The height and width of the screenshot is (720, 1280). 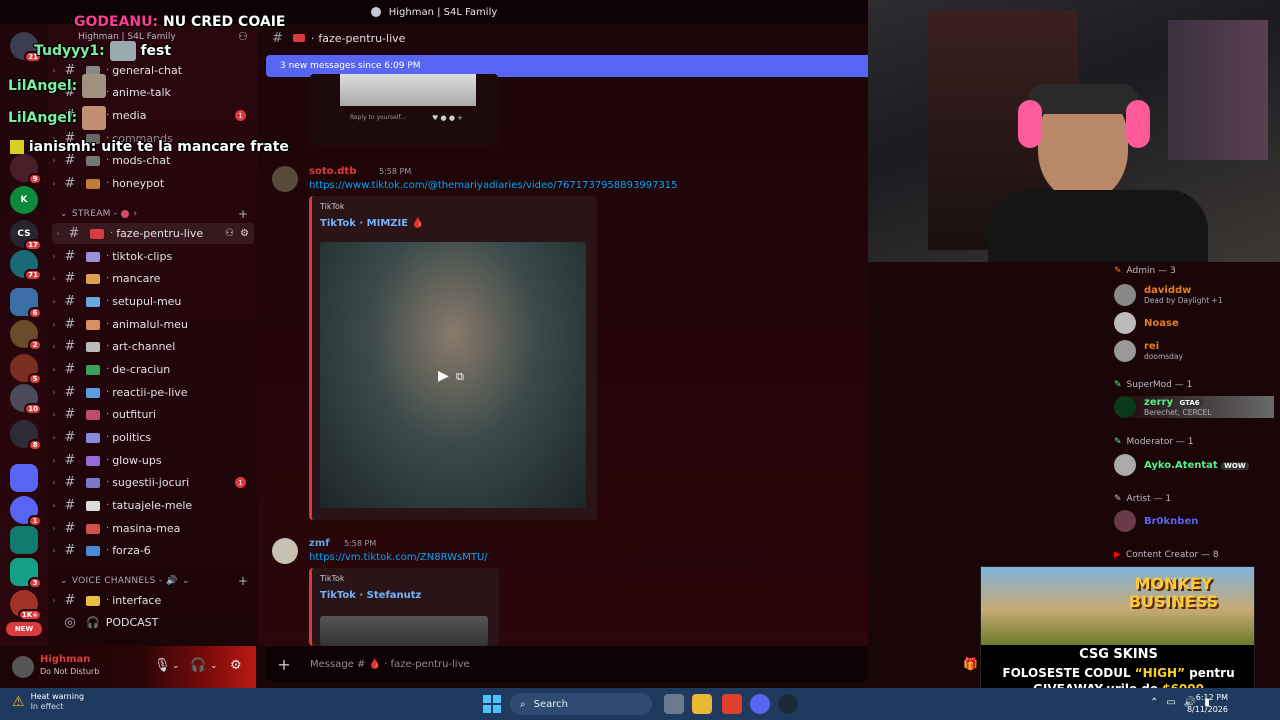 I want to click on channel-commands: › # · commands, so click(x=151, y=138).